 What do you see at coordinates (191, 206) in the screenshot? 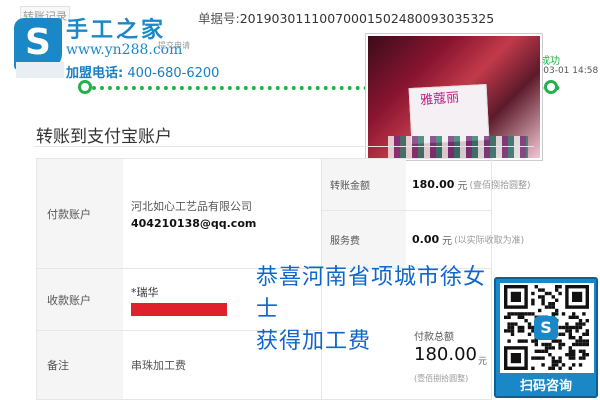
I see `payer-company: 河北如心工艺品有限公司` at bounding box center [191, 206].